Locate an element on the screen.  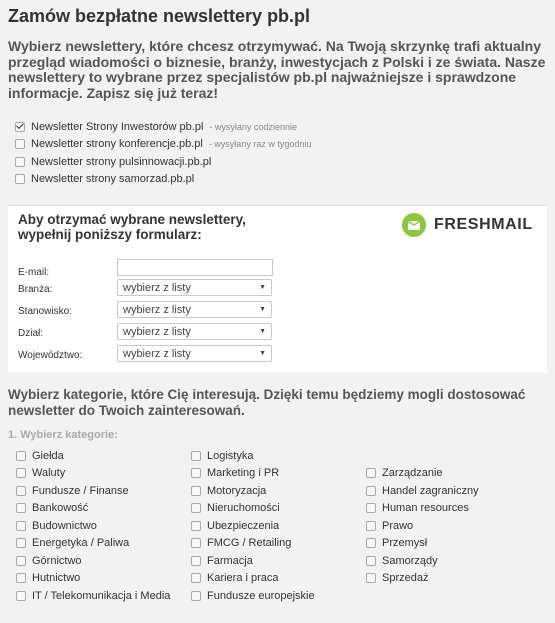
category-option: Bankowość is located at coordinates (93, 509).